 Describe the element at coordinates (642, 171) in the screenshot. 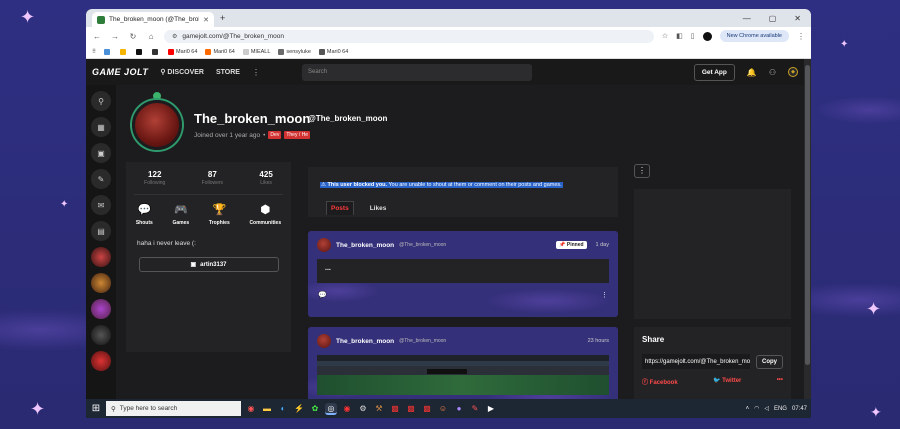

I see `profile-menu-button: ⋮` at that location.